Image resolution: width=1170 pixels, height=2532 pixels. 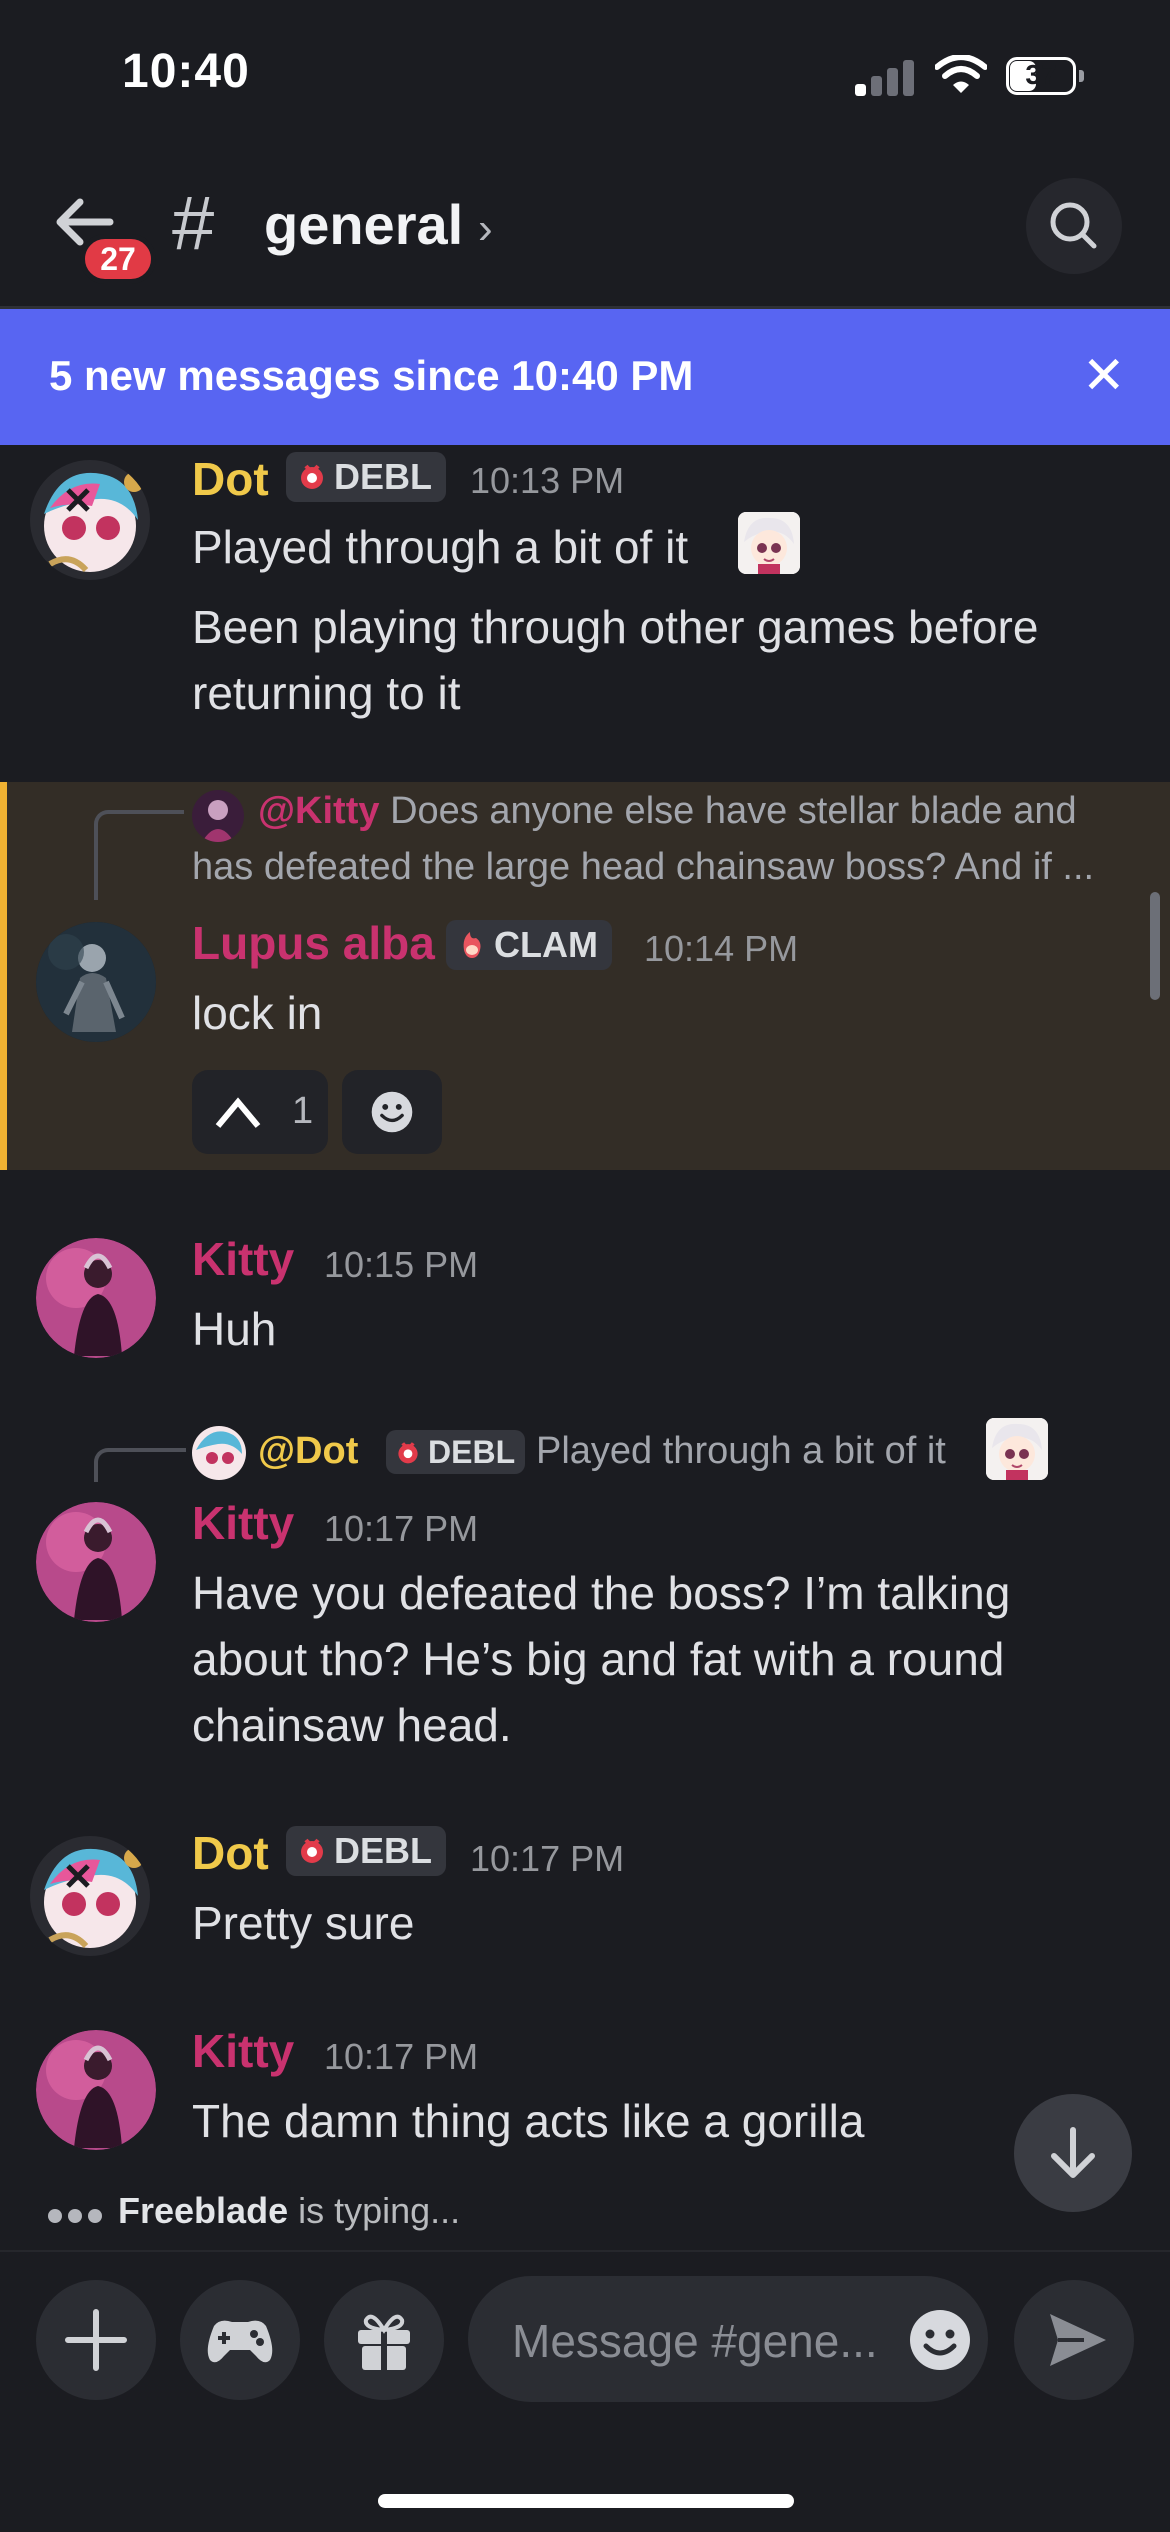 I want to click on scrollbar, so click(x=1155, y=946).